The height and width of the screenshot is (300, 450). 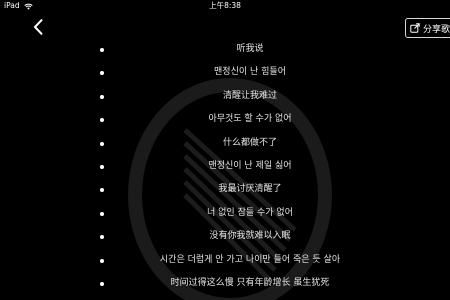 I want to click on lyric-line: 没有你我就难以入眠, so click(x=225, y=236).